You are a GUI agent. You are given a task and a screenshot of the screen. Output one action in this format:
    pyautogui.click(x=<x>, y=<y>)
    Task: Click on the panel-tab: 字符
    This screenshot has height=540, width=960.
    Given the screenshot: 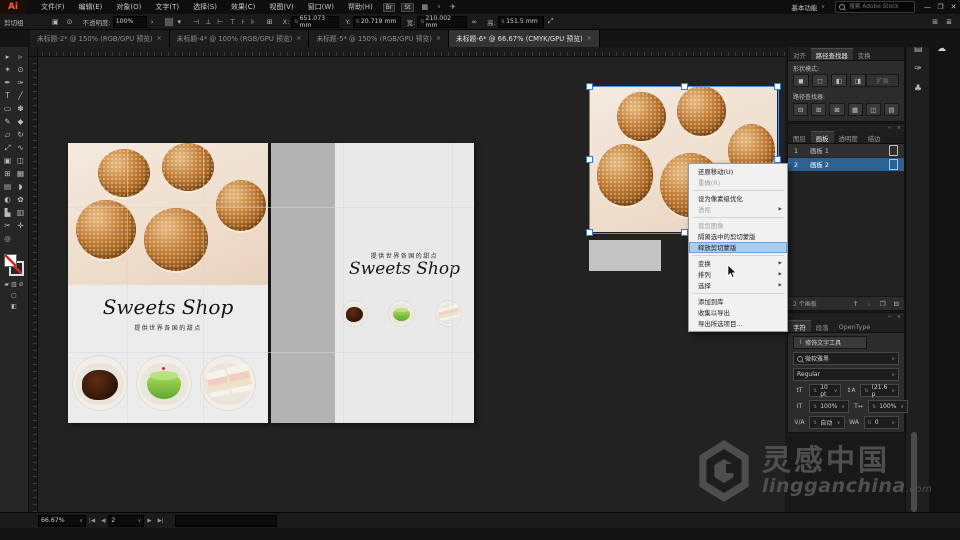 What is the action you would take?
    pyautogui.click(x=799, y=326)
    